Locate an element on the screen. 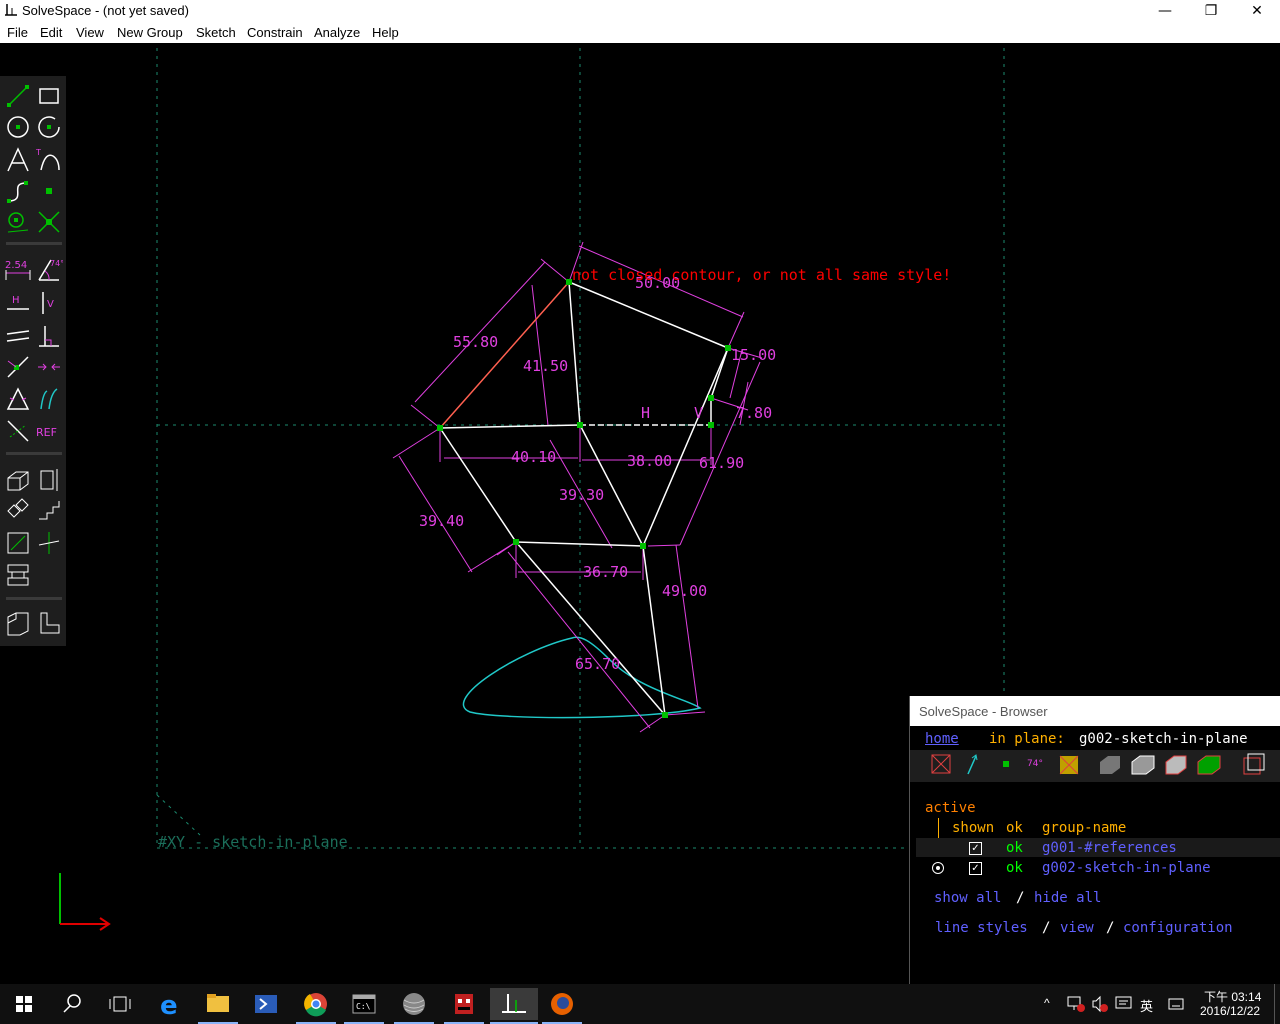  arc-tool-button is located at coordinates (49, 127).